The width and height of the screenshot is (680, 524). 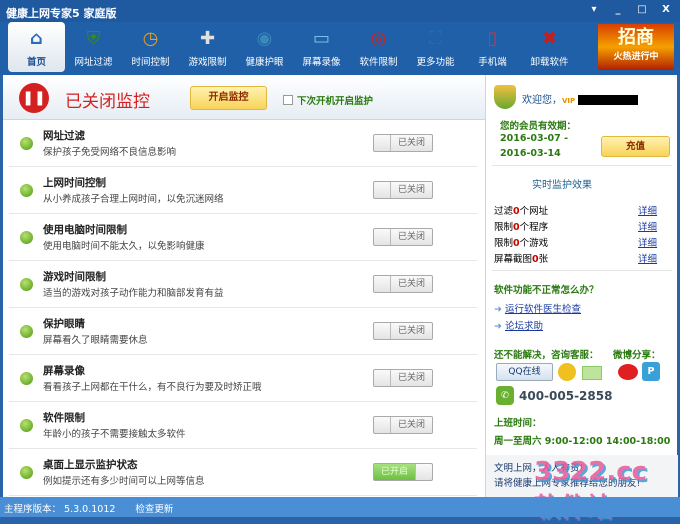 I want to click on smiley-icon, so click(x=567, y=372).